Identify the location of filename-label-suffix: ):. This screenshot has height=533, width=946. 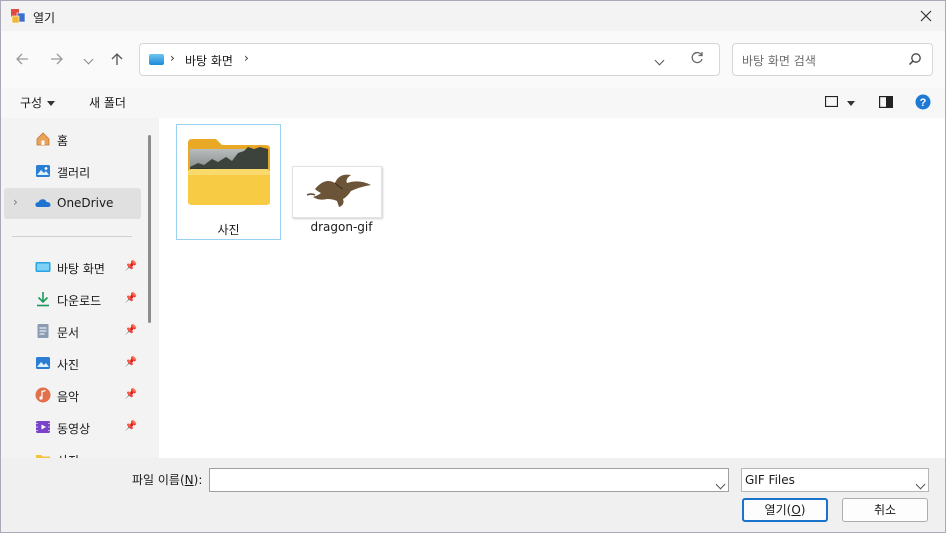
(198, 480).